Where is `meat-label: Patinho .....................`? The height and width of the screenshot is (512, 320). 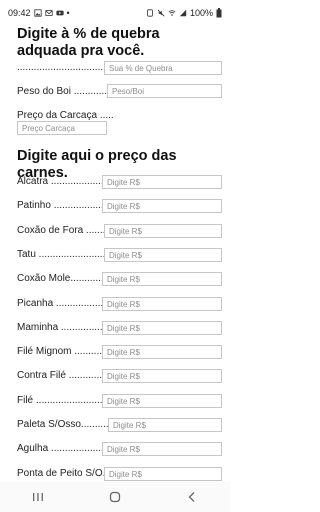 meat-label: Patinho ..................... is located at coordinates (65, 205).